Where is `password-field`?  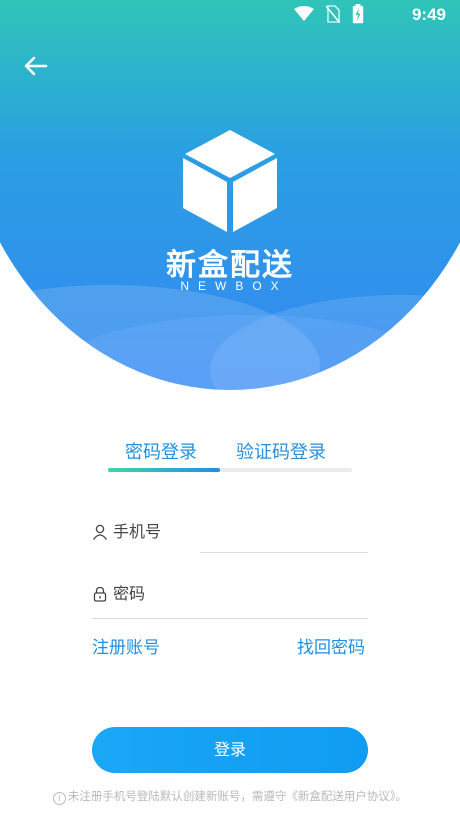 password-field is located at coordinates (230, 597).